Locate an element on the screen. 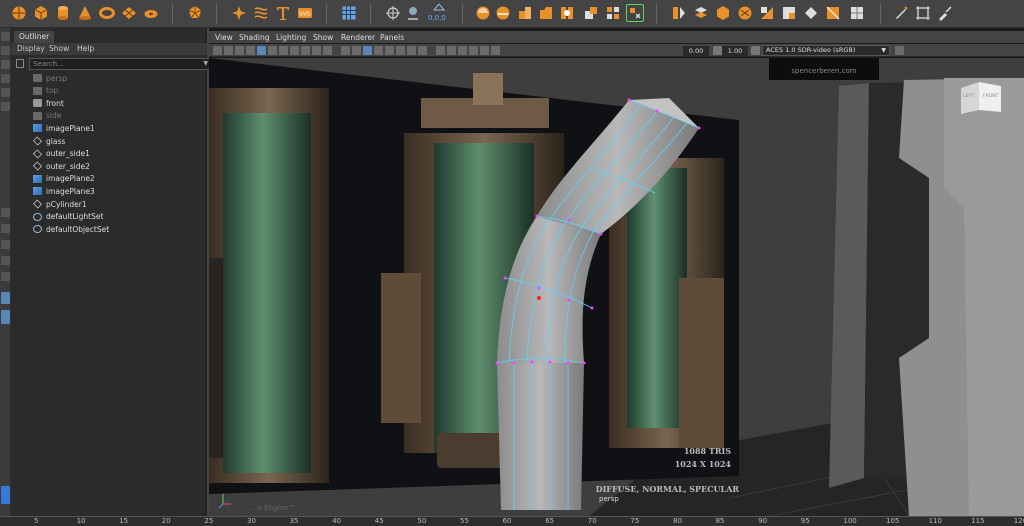 This screenshot has height=526, width=1024. filter-icon is located at coordinates (20, 63).